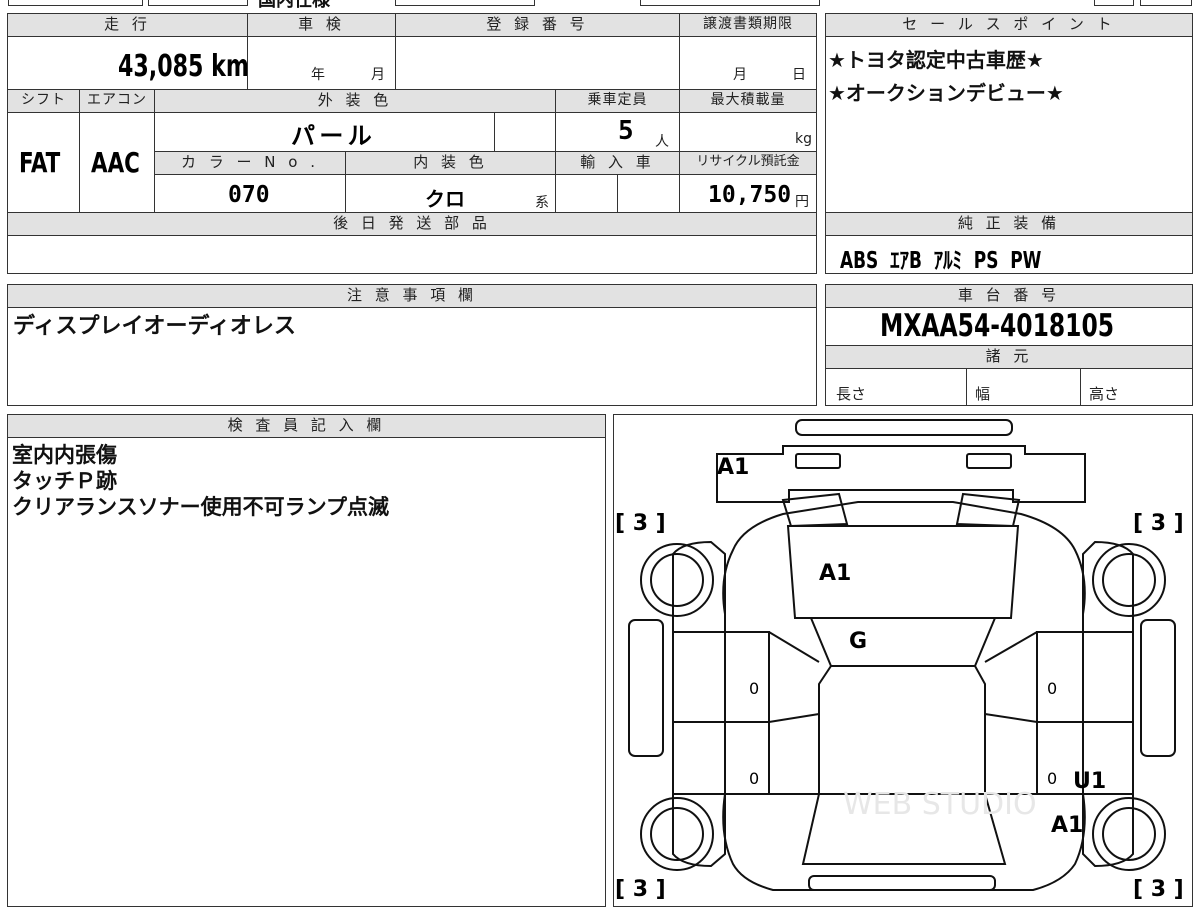 The width and height of the screenshot is (1200, 907). What do you see at coordinates (902, 730) in the screenshot?
I see `cabin-center` at bounding box center [902, 730].